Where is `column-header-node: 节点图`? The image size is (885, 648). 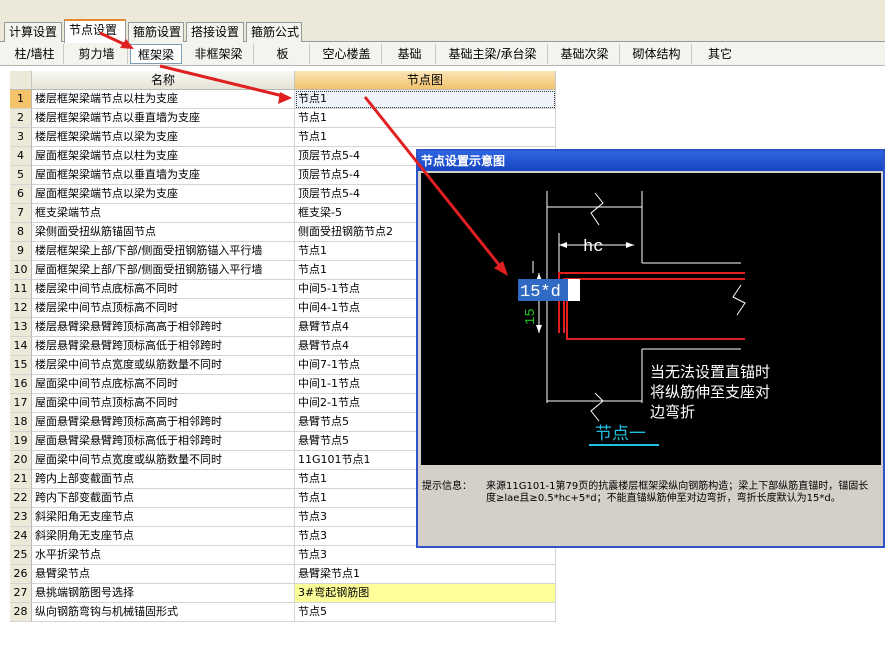
column-header-node: 节点图 is located at coordinates (425, 80).